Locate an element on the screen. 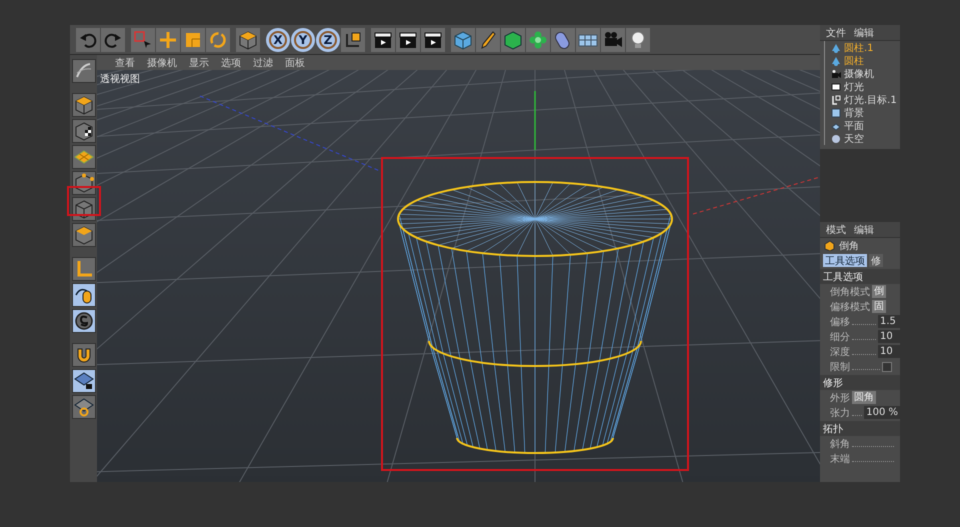 This screenshot has height=527, width=960. section-header: 拓扑 is located at coordinates (860, 428).